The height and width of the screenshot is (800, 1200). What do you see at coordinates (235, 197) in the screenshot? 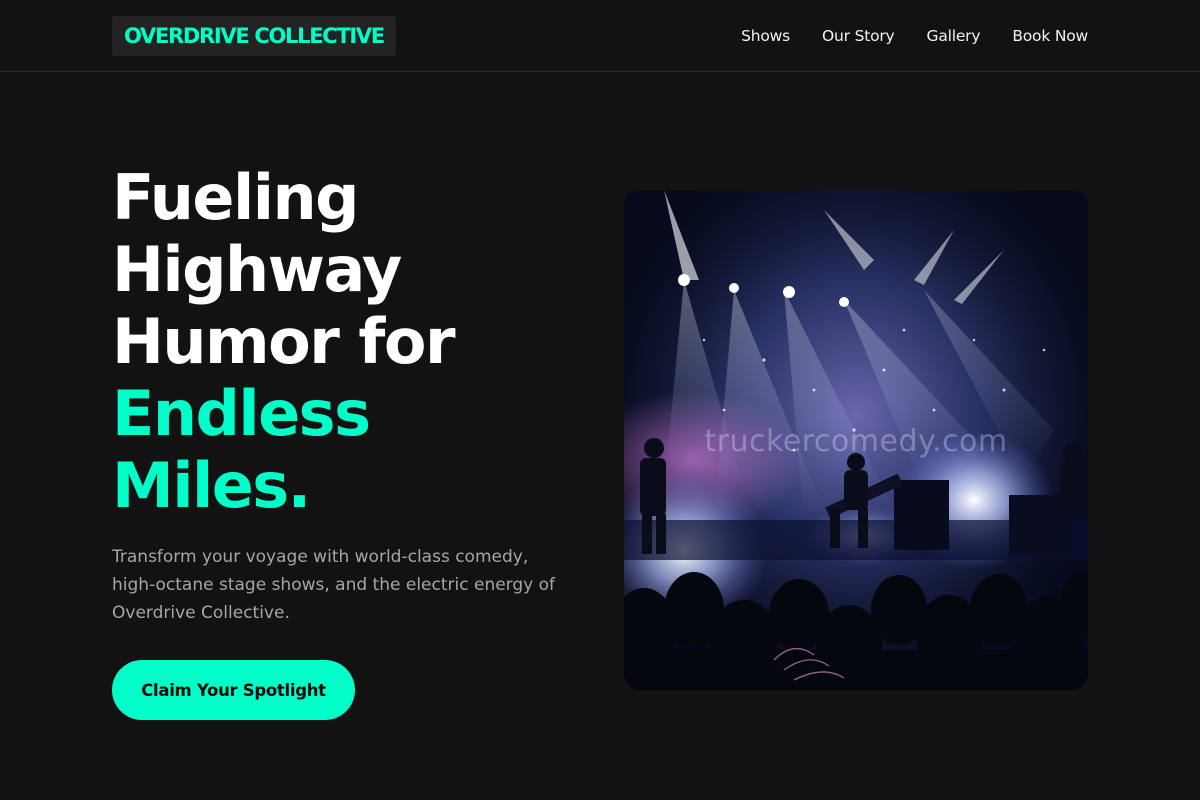
I see `hero-title-line: Fueling` at bounding box center [235, 197].